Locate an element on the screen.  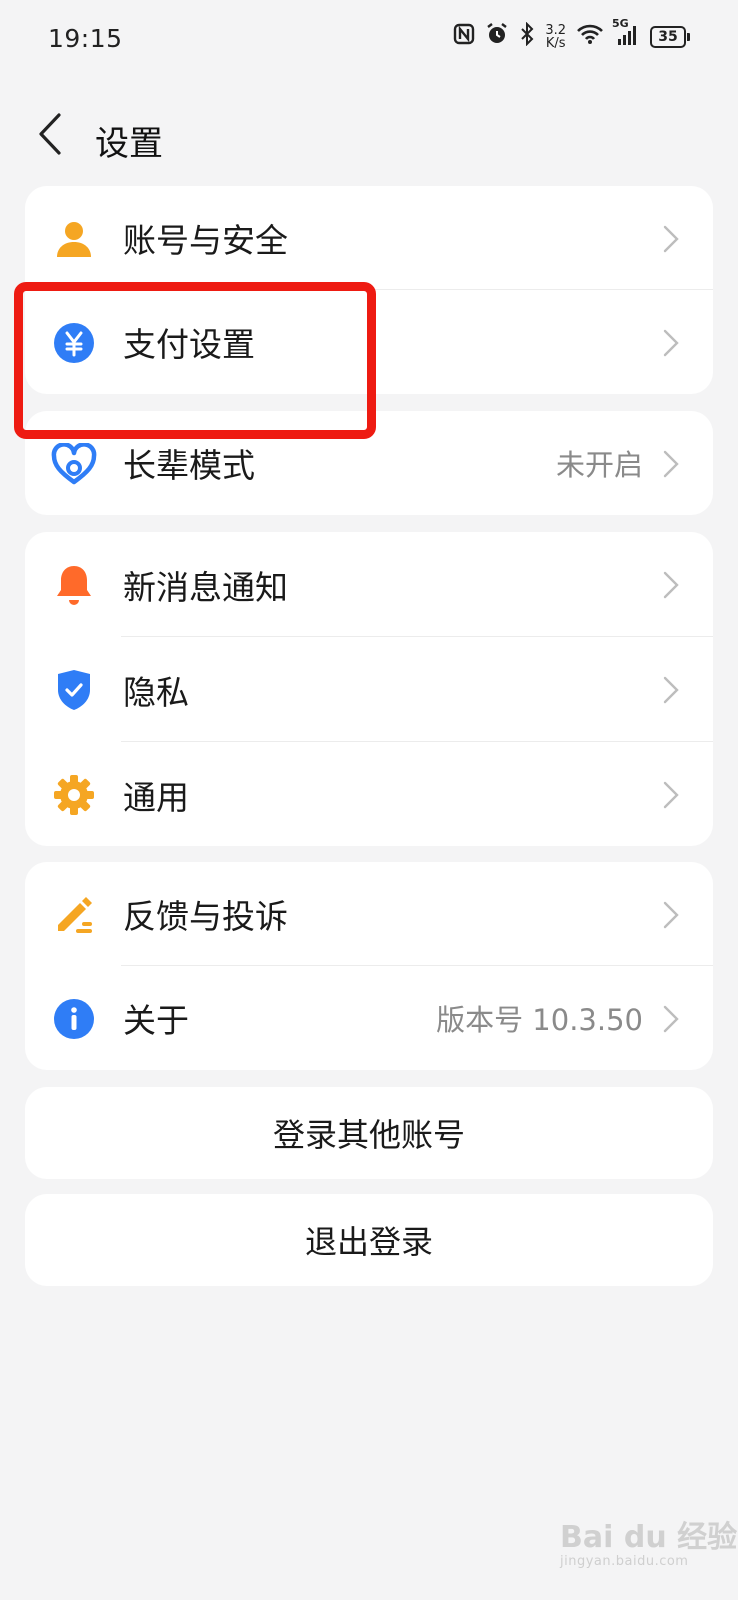
pencil-icon is located at coordinates (74, 915).